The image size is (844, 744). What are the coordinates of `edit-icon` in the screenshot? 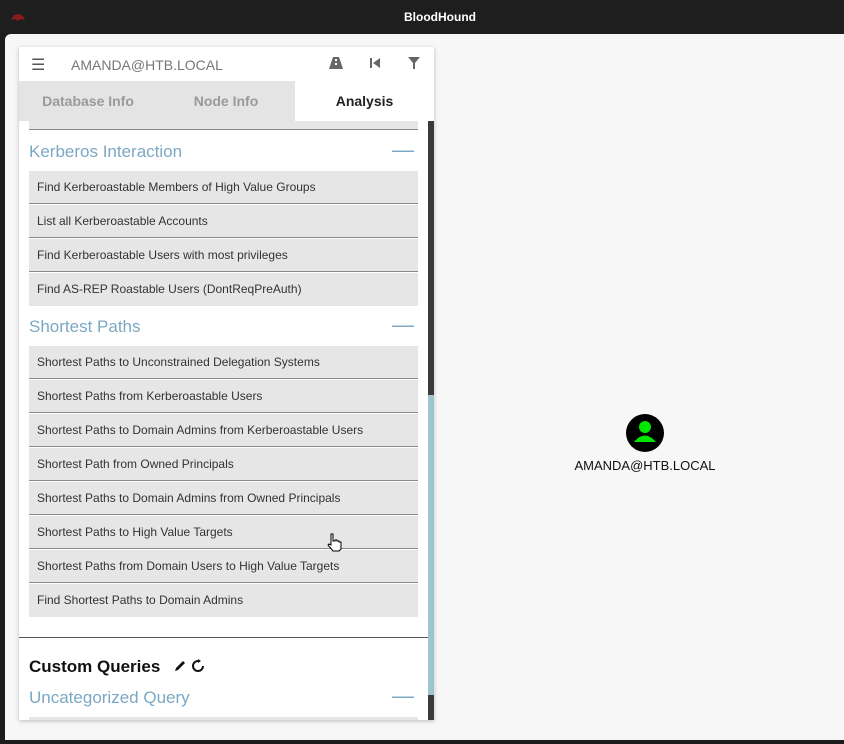 It's located at (180, 666).